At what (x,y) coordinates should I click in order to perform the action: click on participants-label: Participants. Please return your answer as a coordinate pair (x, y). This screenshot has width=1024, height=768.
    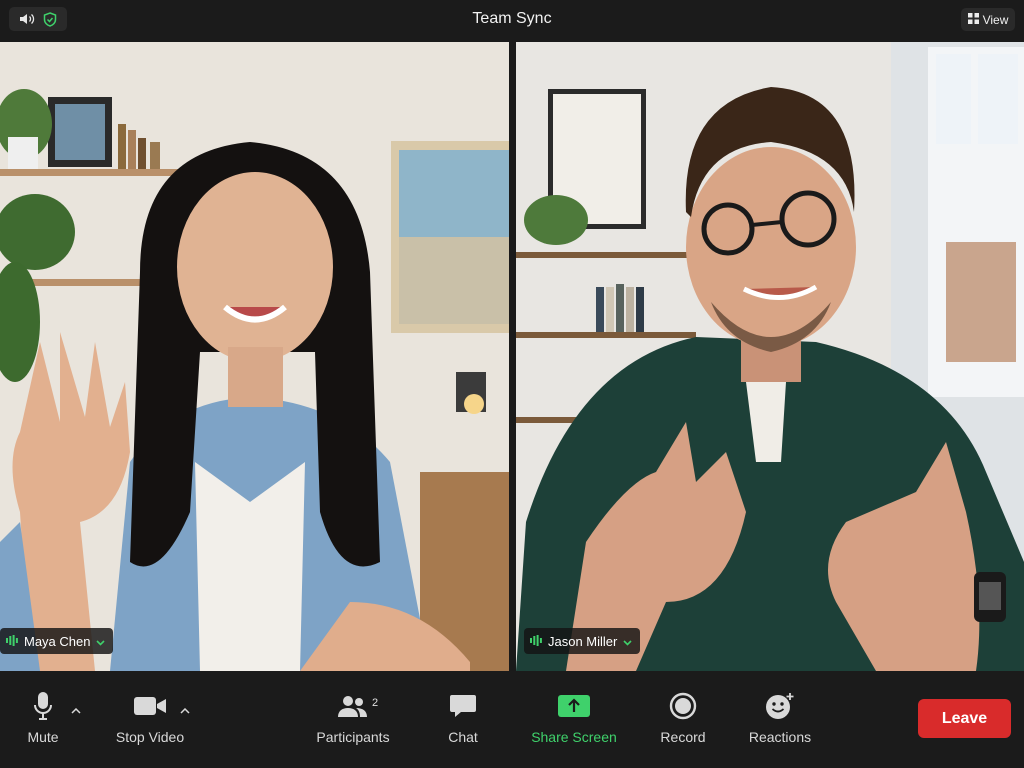
    Looking at the image, I should click on (353, 737).